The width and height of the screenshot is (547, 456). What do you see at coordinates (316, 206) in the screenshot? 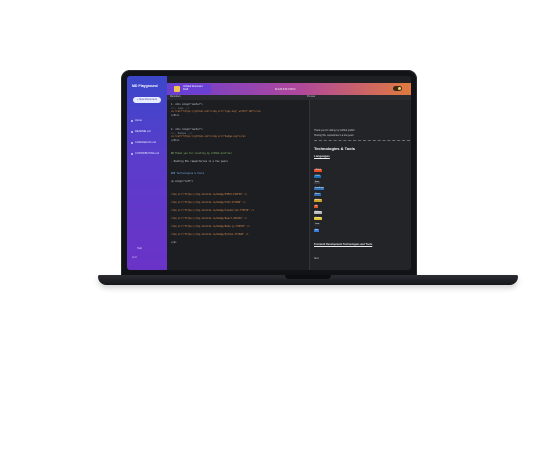
I see `badge-git: Git` at bounding box center [316, 206].